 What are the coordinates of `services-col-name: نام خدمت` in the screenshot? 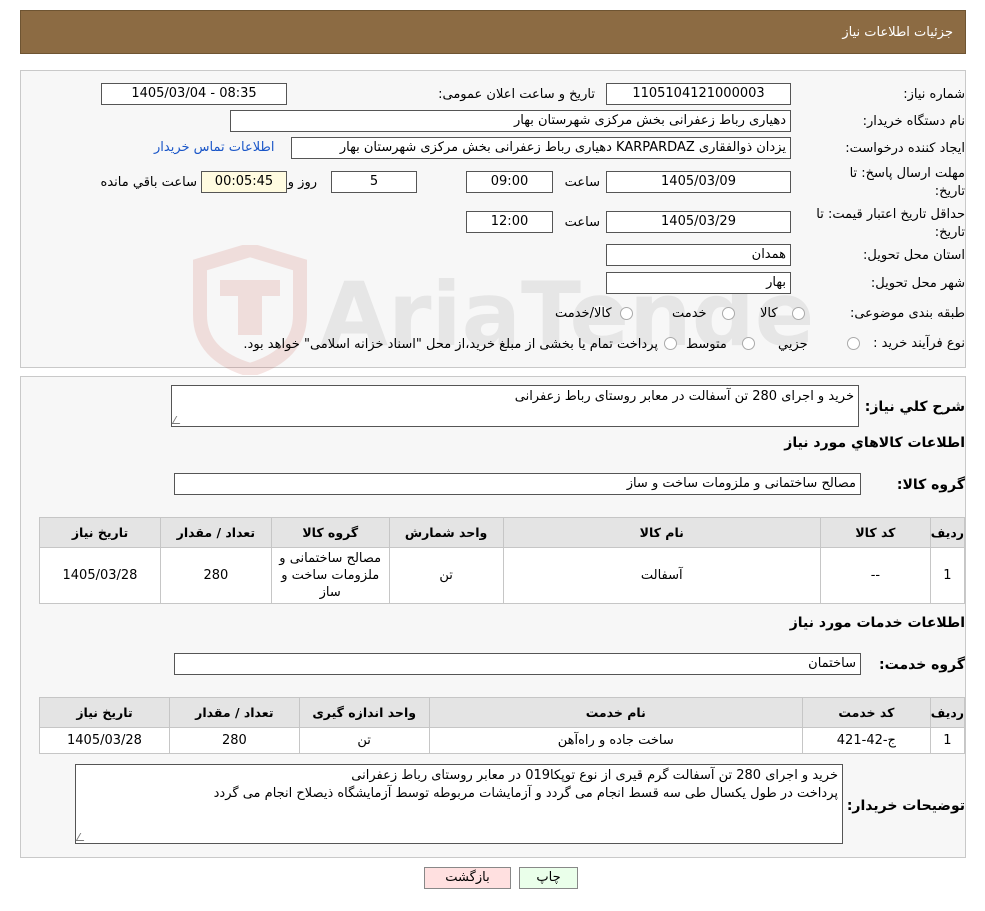 It's located at (615, 712).